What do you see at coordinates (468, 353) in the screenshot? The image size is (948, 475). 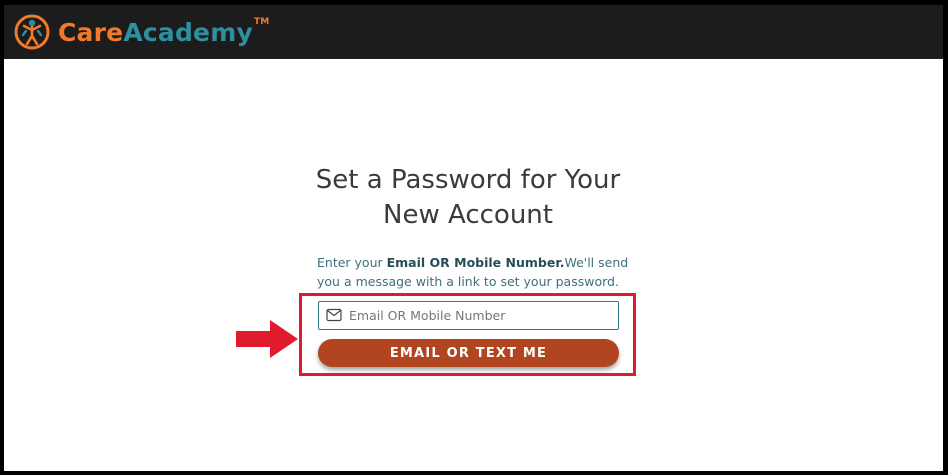 I see `email-or-text-me-button: EMAIL OR TEXT ME` at bounding box center [468, 353].